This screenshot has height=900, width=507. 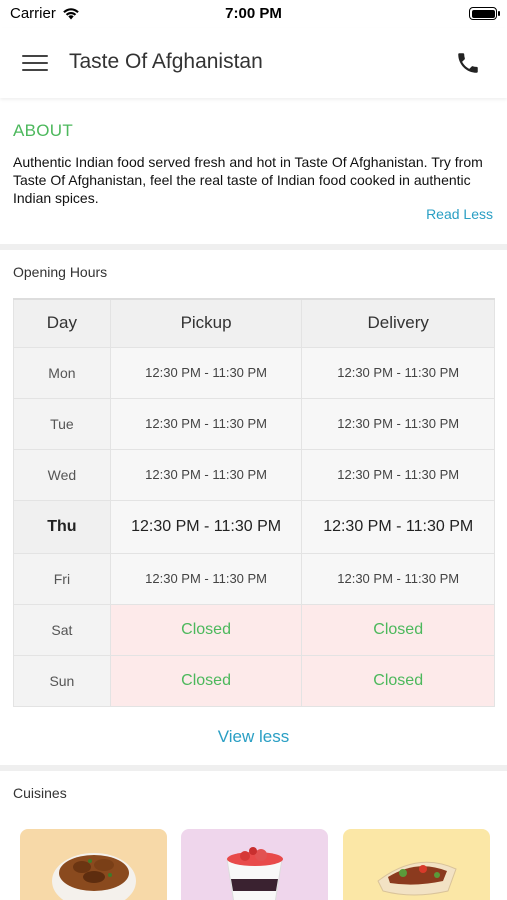 I want to click on hamburger-menu-icon, so click(x=35, y=63).